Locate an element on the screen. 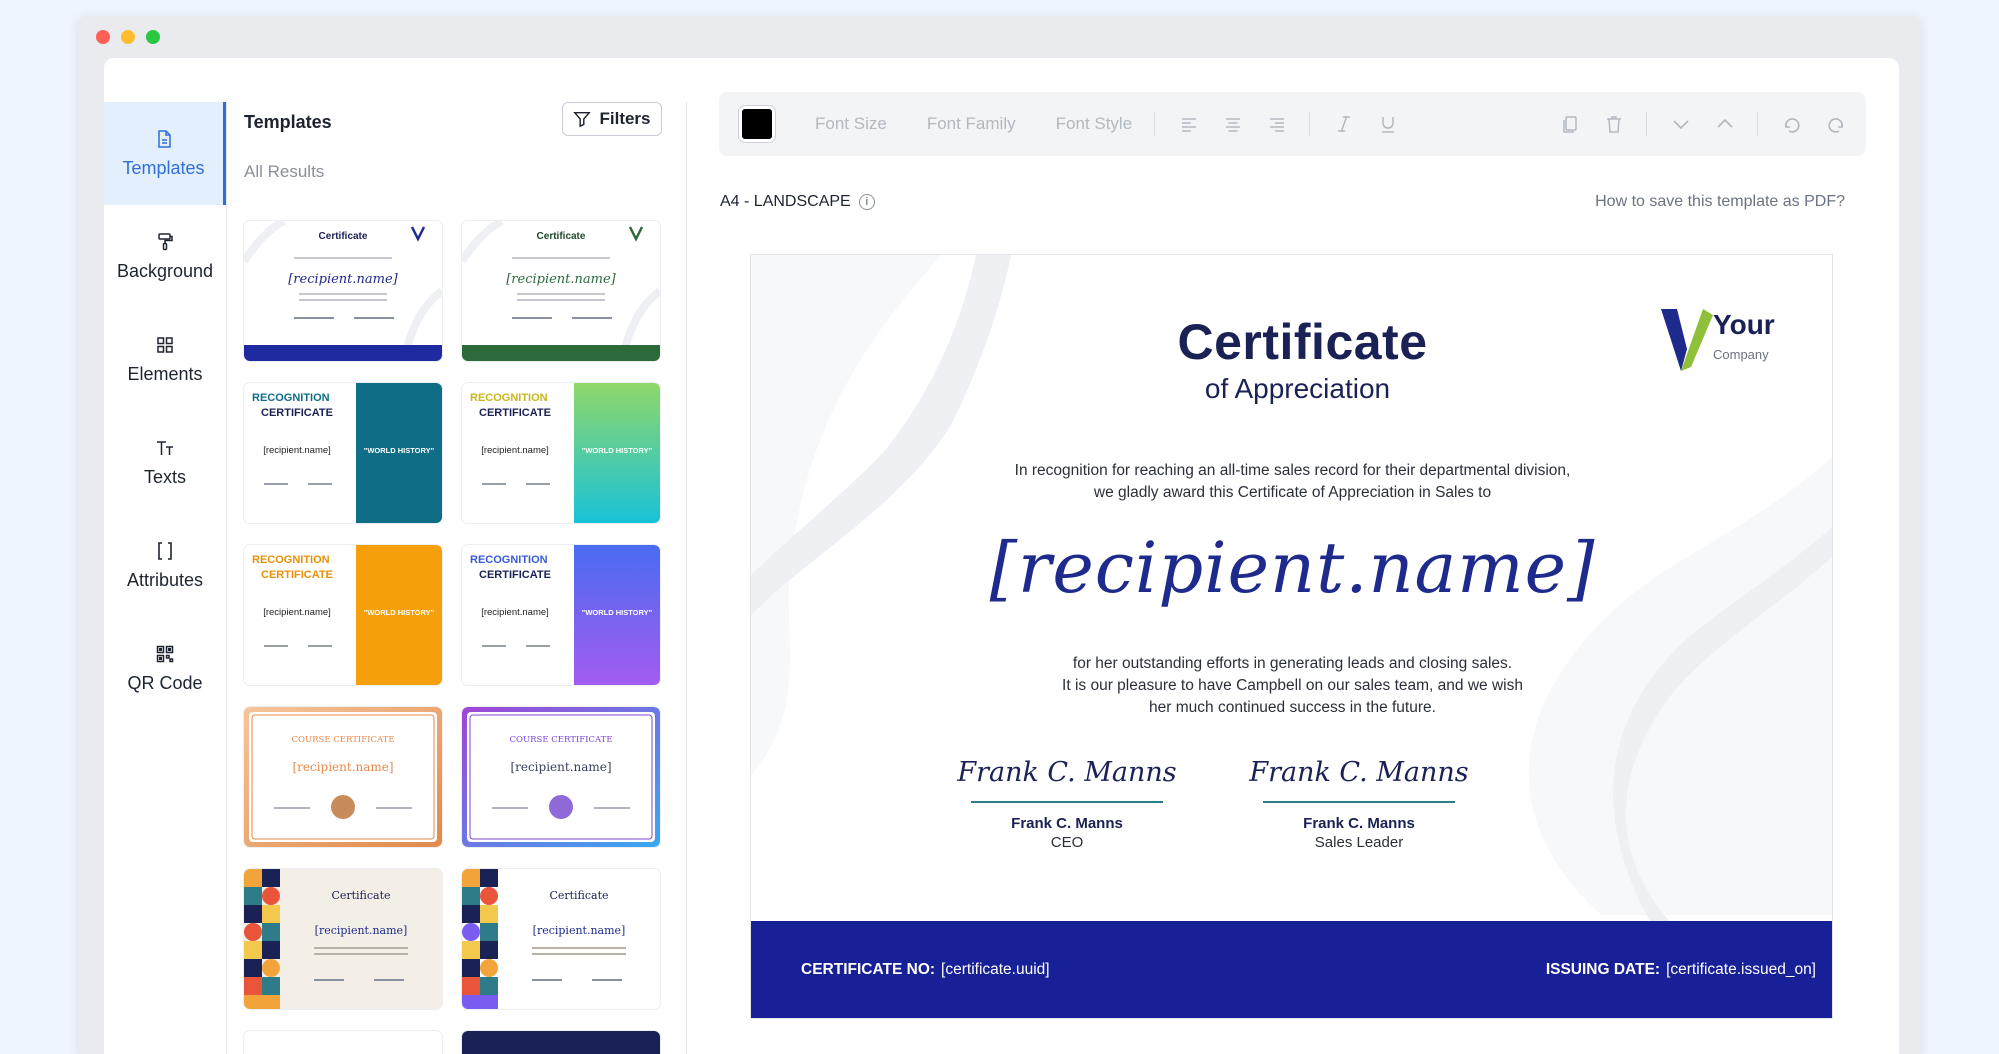  certificate-number: CERTIFICATE NO: [certificate.uuid] is located at coordinates (925, 970).